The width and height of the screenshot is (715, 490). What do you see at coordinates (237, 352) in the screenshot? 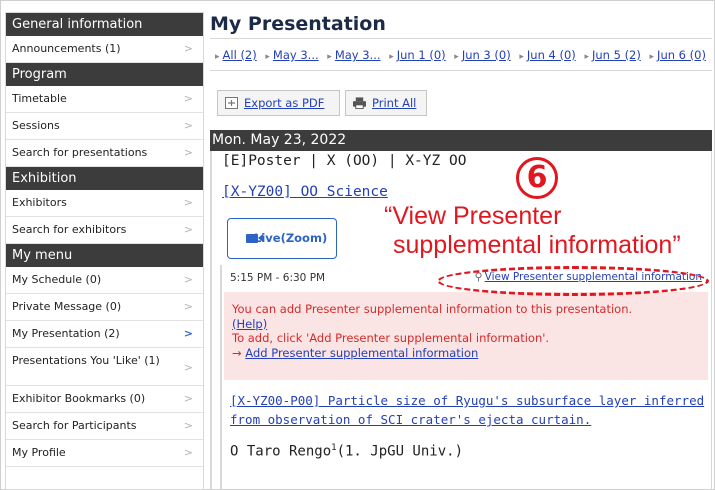
I see `arrow-right-icon: →` at bounding box center [237, 352].